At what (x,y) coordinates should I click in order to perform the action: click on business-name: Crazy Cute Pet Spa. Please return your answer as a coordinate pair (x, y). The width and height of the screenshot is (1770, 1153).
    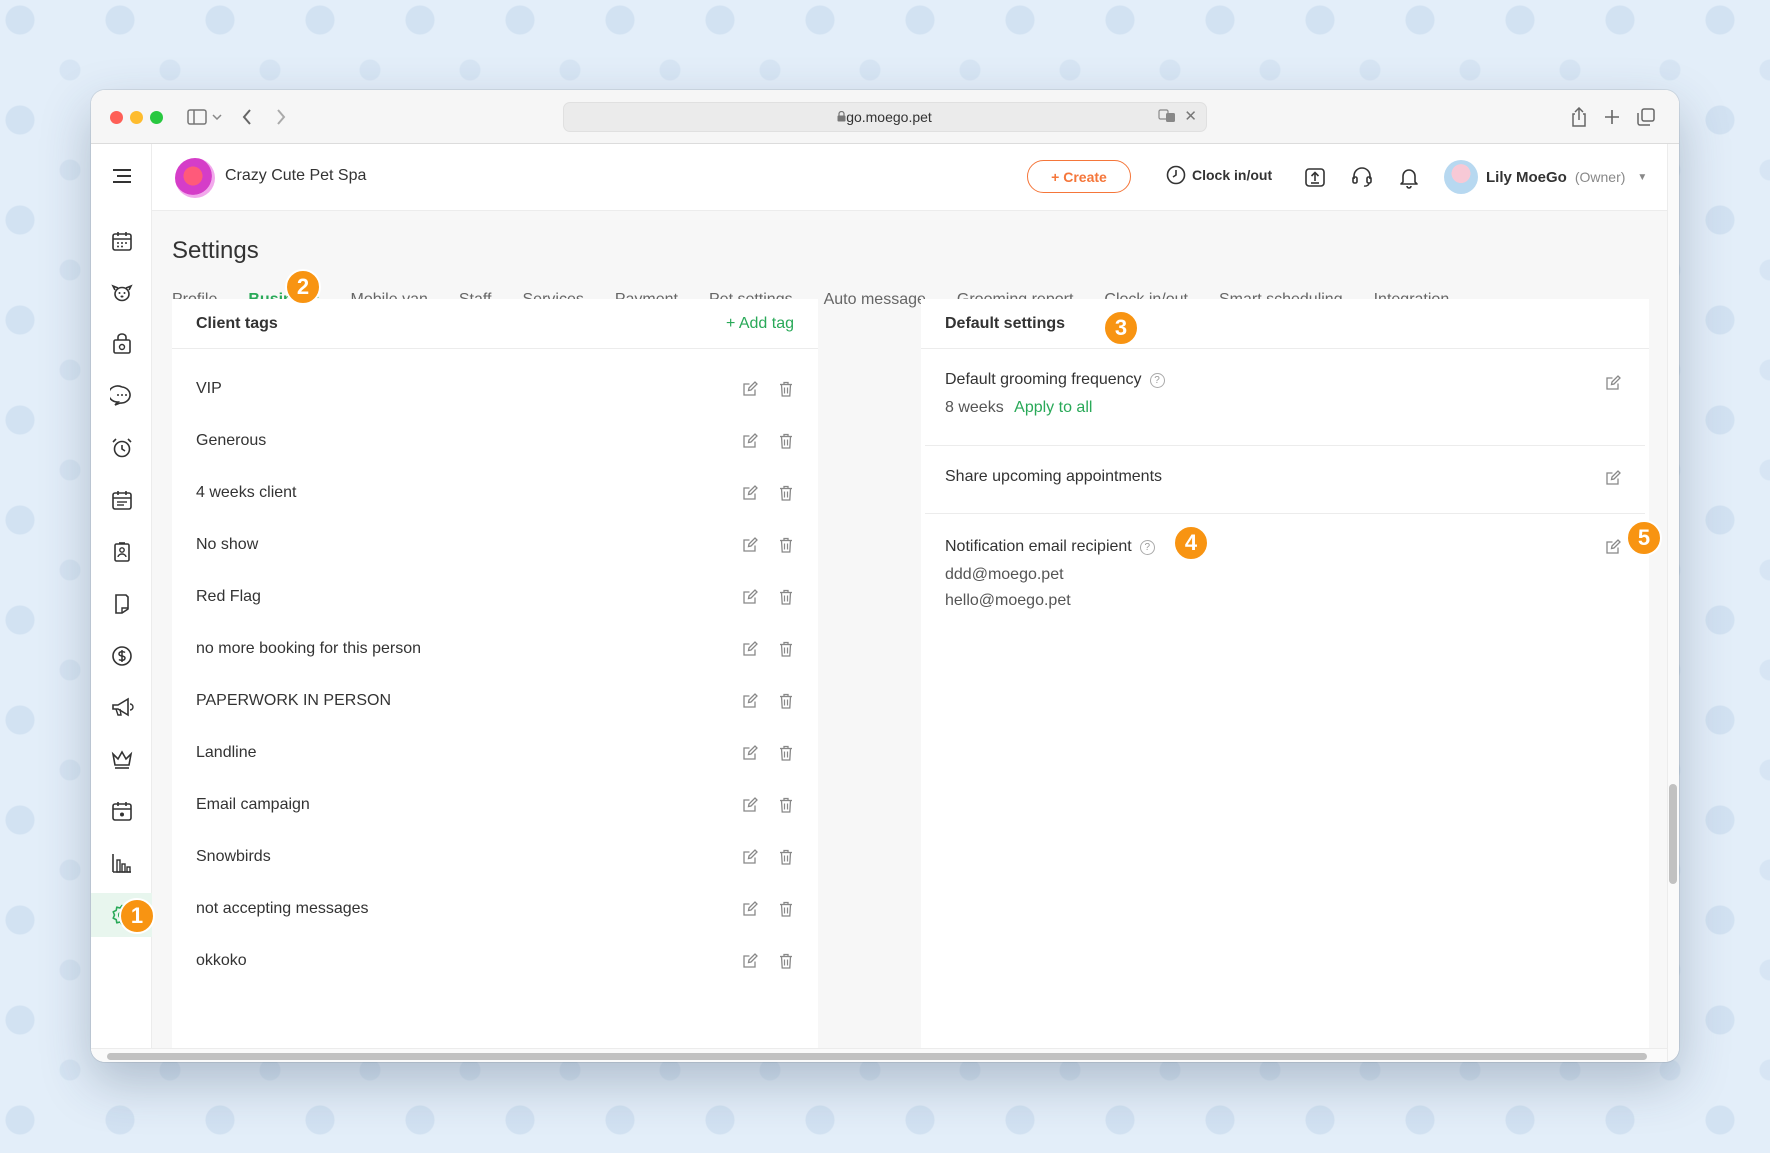
    Looking at the image, I should click on (295, 176).